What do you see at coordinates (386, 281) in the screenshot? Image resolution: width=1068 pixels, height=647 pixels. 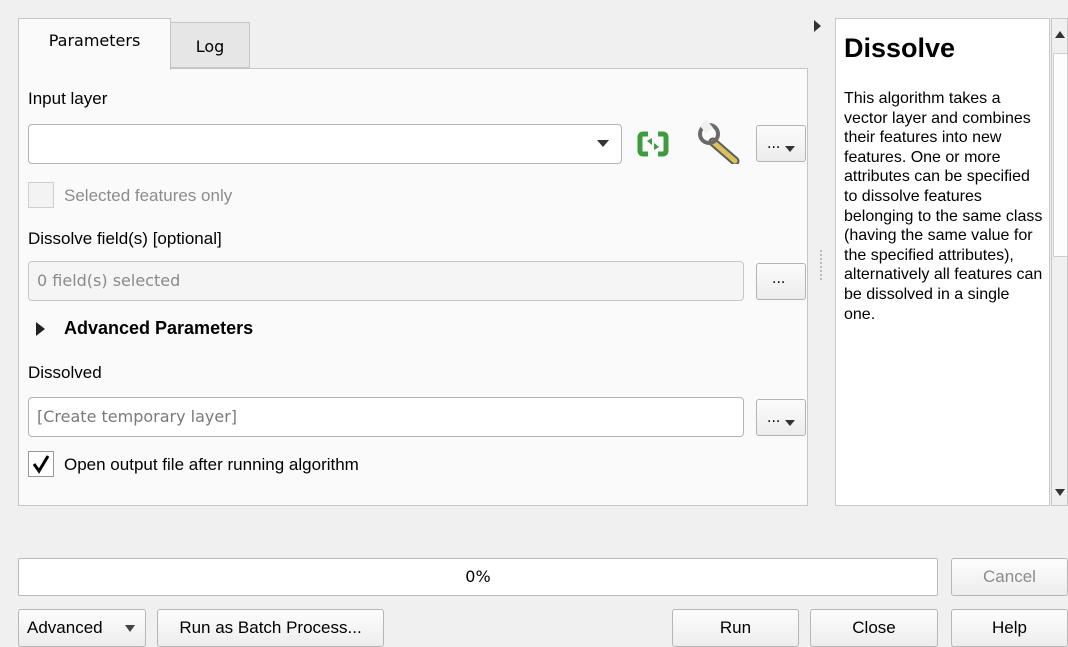 I see `dissolve-fields-input: 0 field(s) selected` at bounding box center [386, 281].